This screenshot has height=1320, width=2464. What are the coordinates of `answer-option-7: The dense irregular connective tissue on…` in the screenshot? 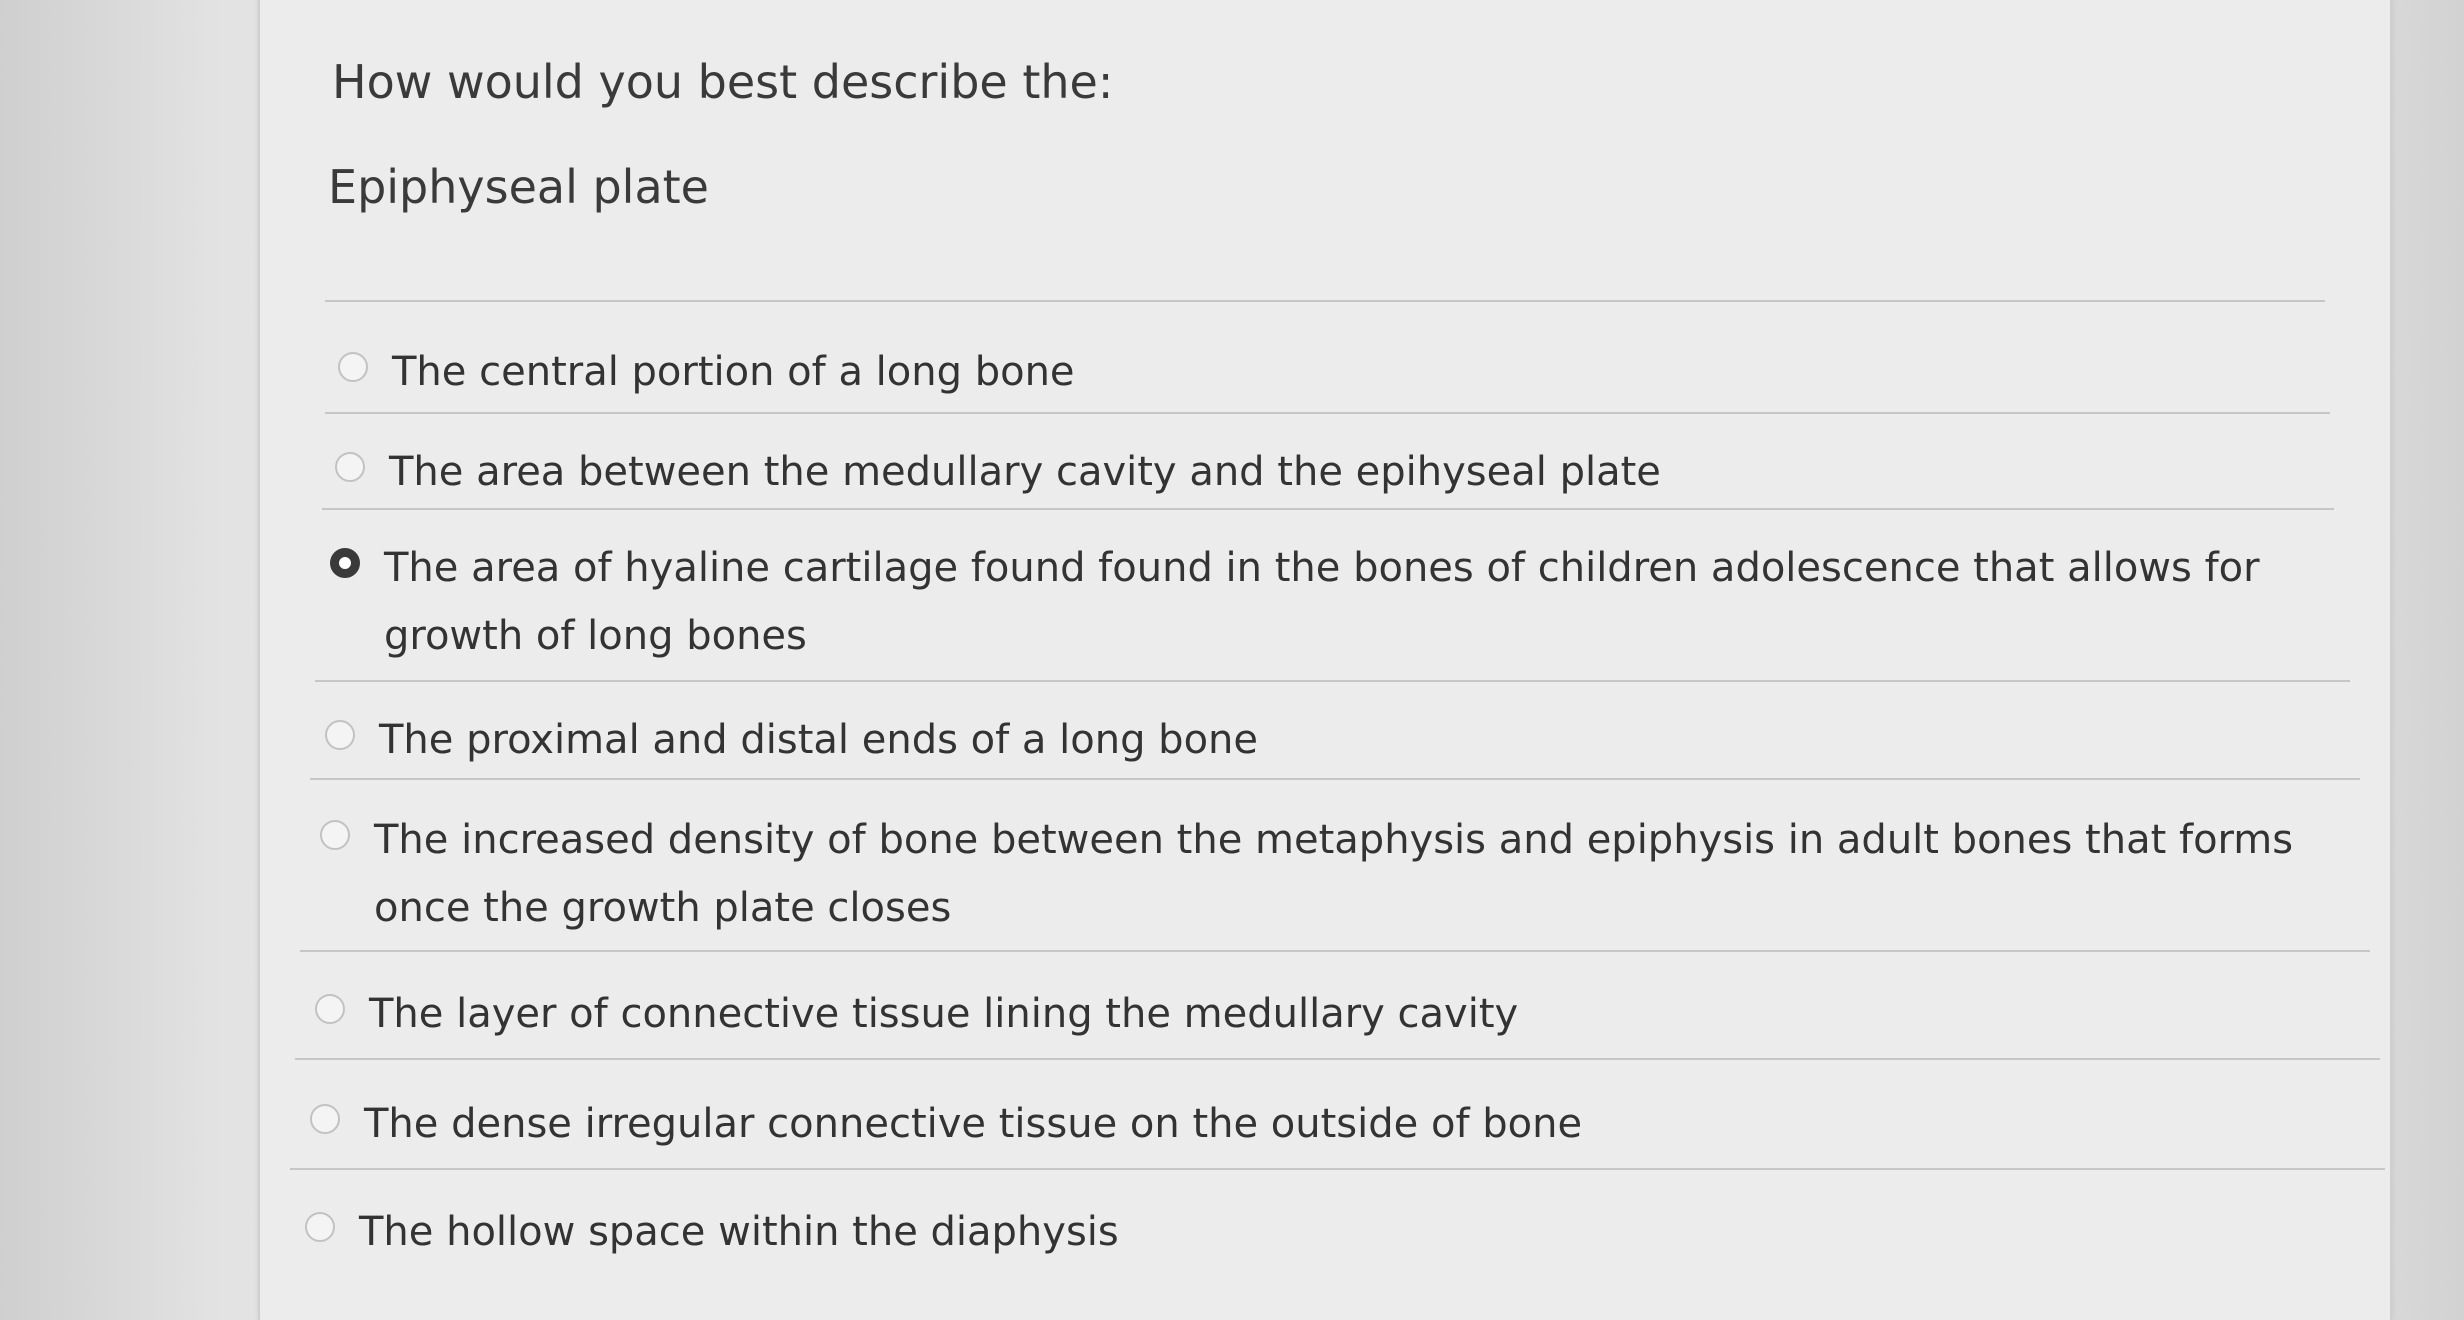 It's located at (1340, 1124).